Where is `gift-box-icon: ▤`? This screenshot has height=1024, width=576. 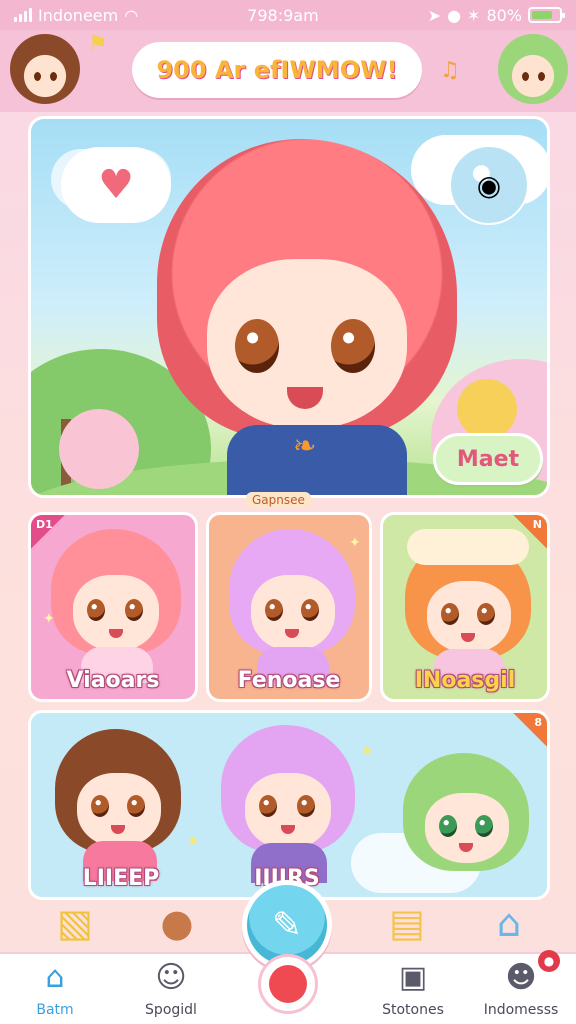
gift-box-icon: ▤ is located at coordinates (407, 923).